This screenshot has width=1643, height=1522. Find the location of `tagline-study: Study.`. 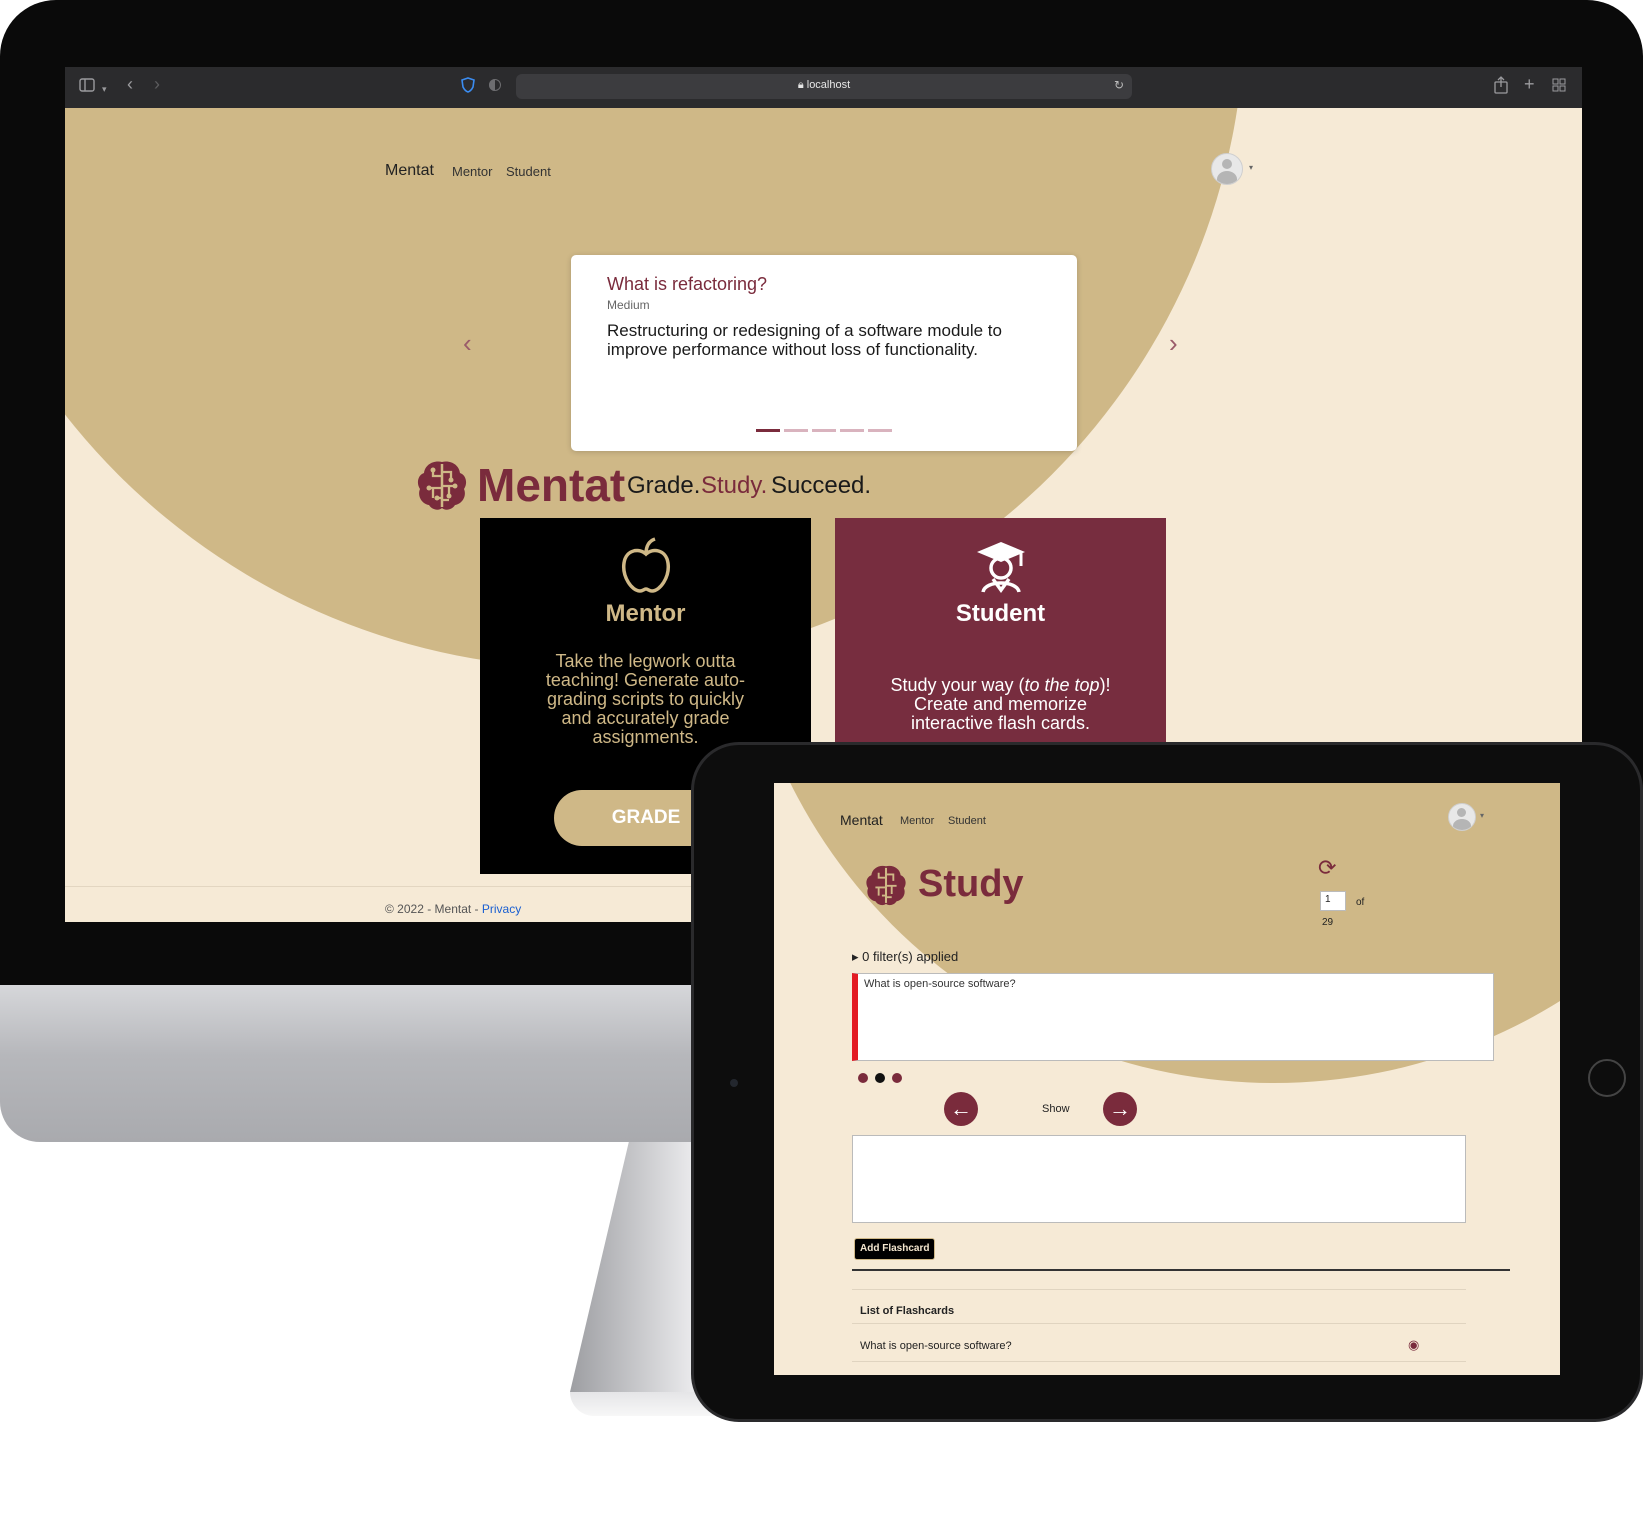

tagline-study: Study. is located at coordinates (734, 485).